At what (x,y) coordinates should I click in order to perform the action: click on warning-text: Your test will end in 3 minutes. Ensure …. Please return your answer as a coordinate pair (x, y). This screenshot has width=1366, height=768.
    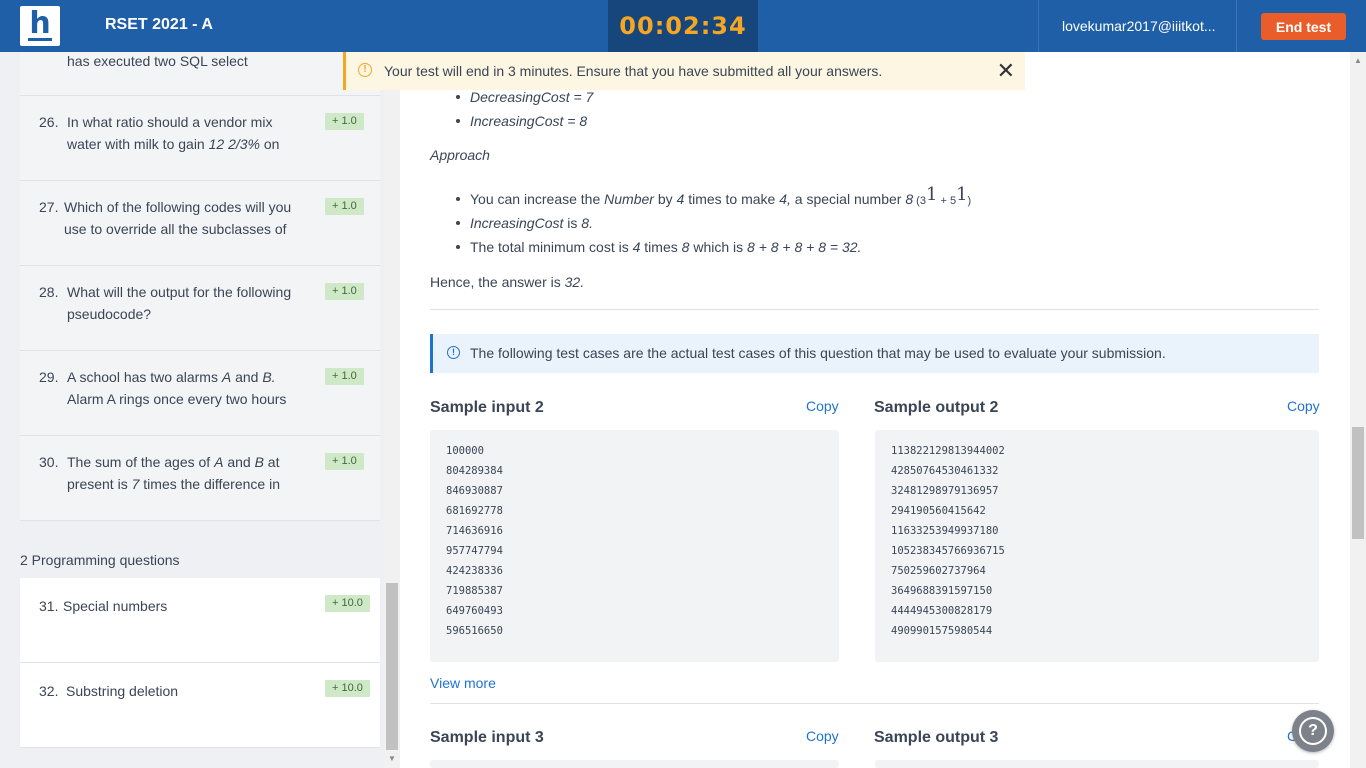
    Looking at the image, I should click on (633, 71).